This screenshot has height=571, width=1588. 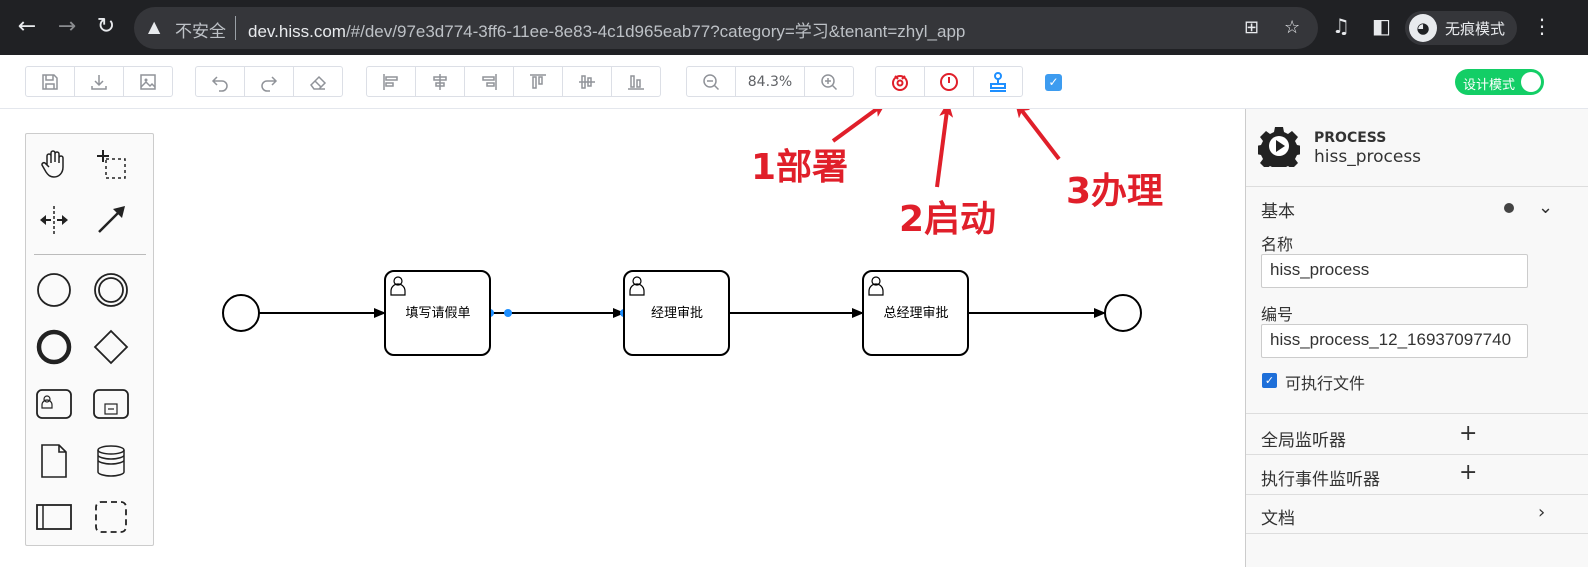 I want to click on name-input: hiss_process, so click(x=1394, y=271).